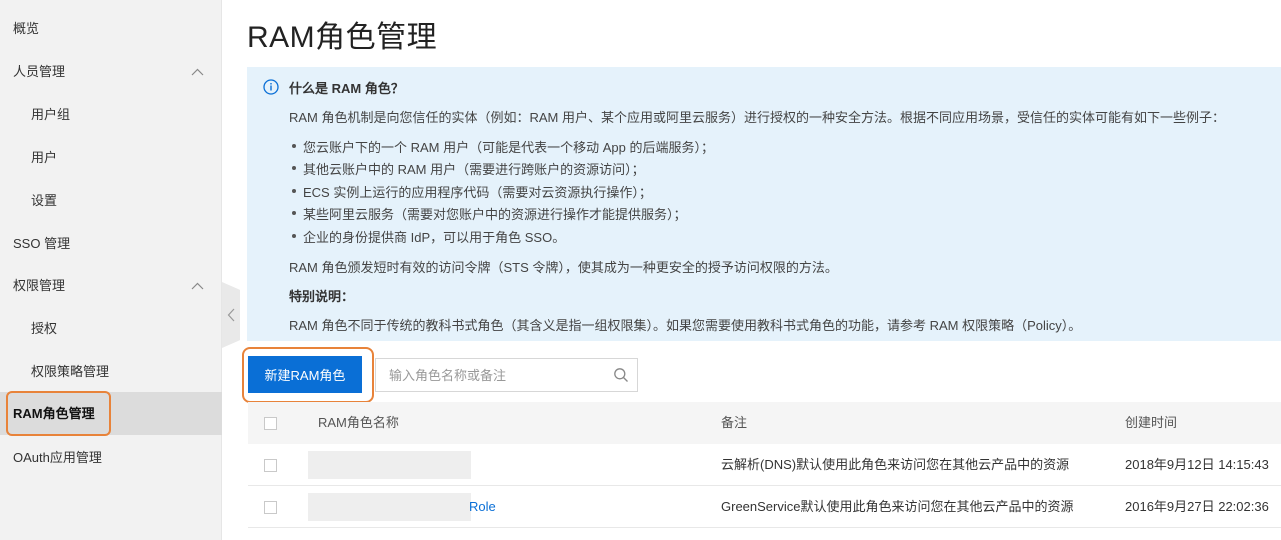 This screenshot has height=540, width=1281. What do you see at coordinates (26, 28) in the screenshot?
I see `sidebar-item-label: 概览` at bounding box center [26, 28].